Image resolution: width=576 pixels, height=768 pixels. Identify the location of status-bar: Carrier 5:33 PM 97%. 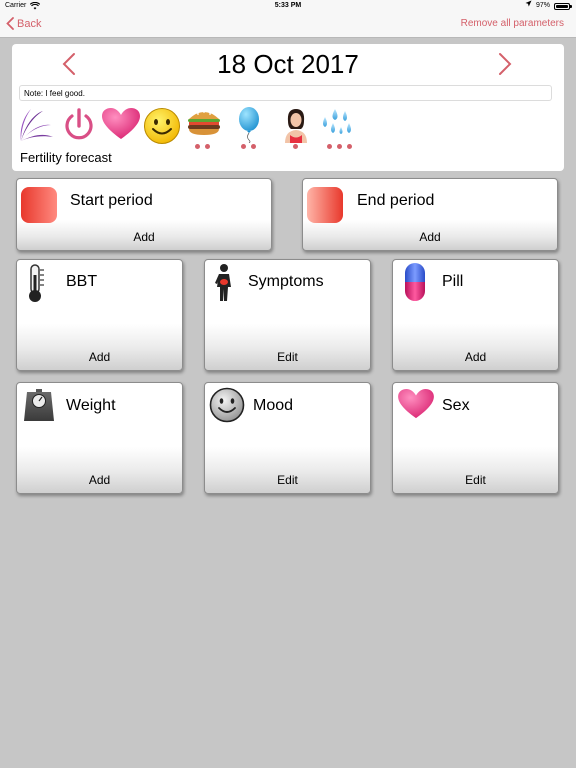
(288, 6).